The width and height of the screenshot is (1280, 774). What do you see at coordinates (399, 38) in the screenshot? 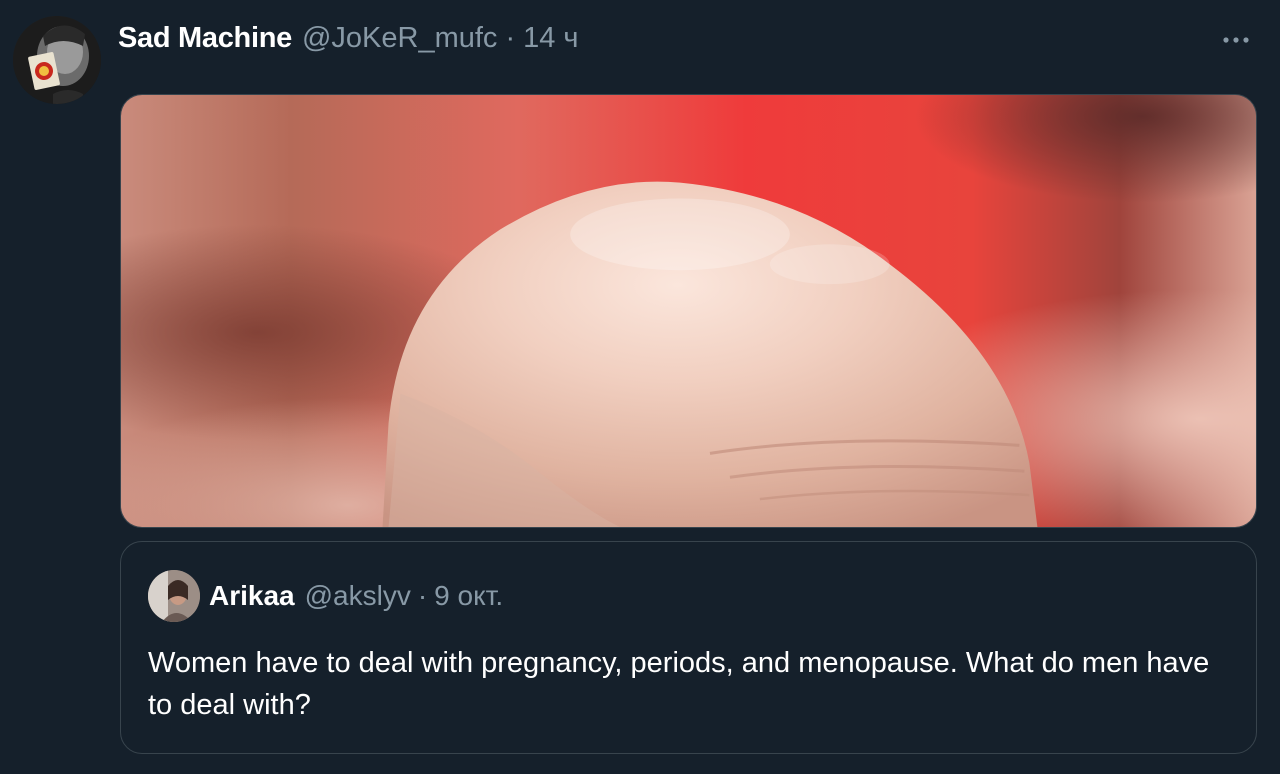
I see `user-handle: @JoKeR_mufc` at bounding box center [399, 38].